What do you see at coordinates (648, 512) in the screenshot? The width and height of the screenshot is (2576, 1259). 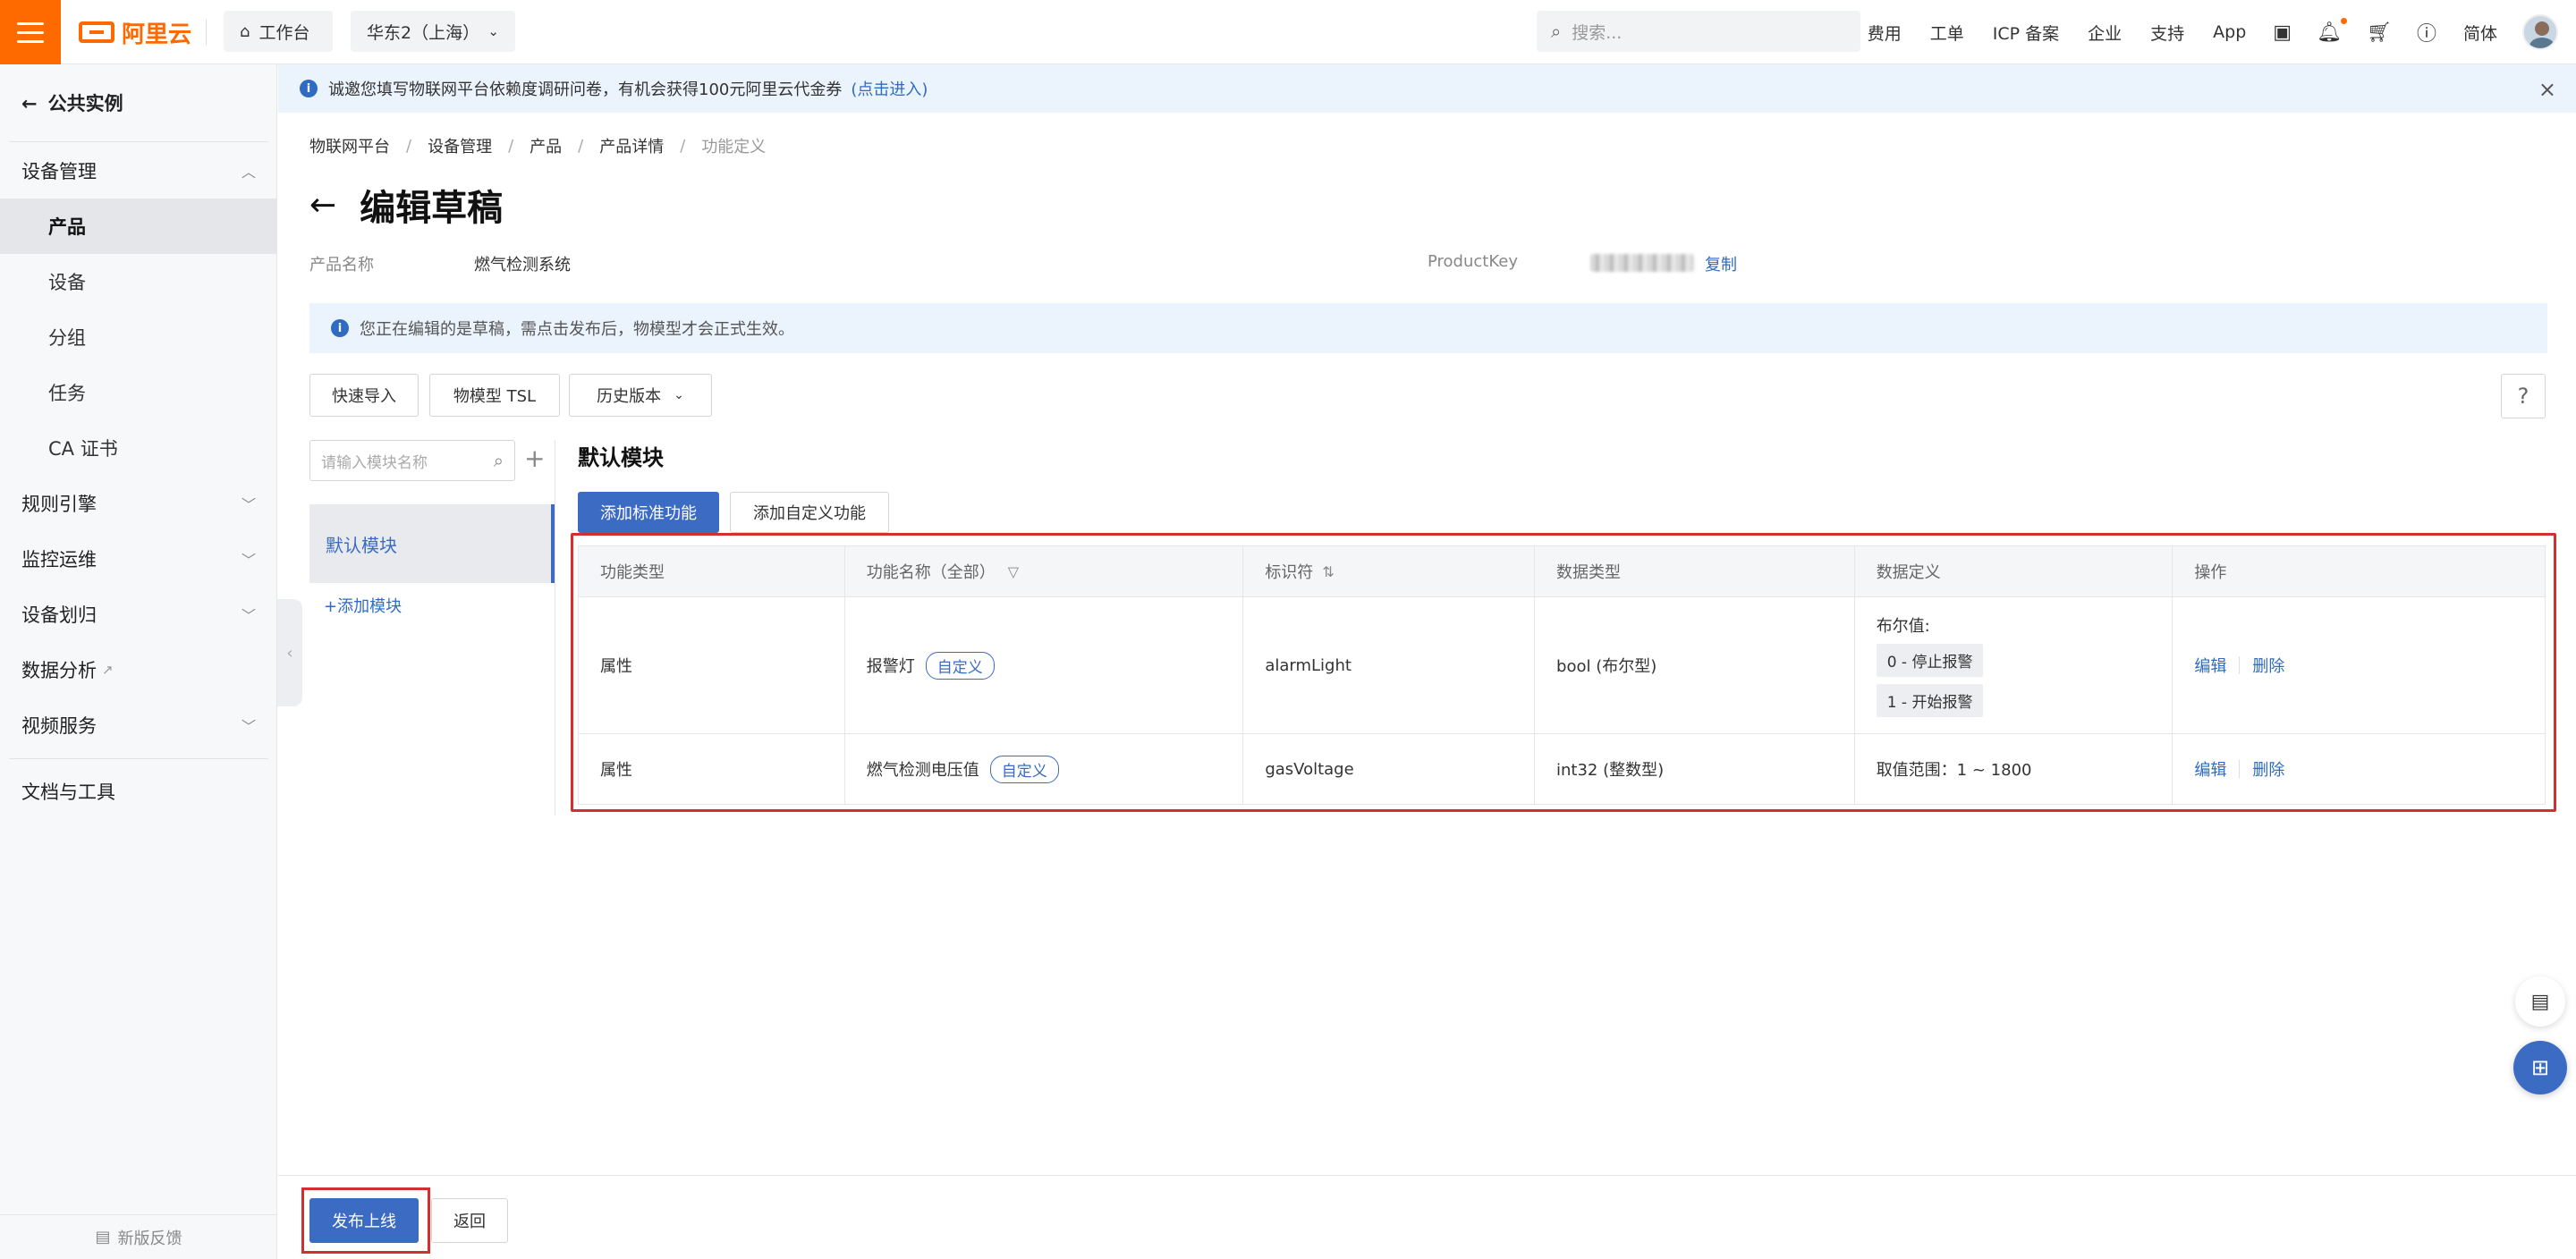 I see `add-standard-feature-button: 添加标准功能` at bounding box center [648, 512].